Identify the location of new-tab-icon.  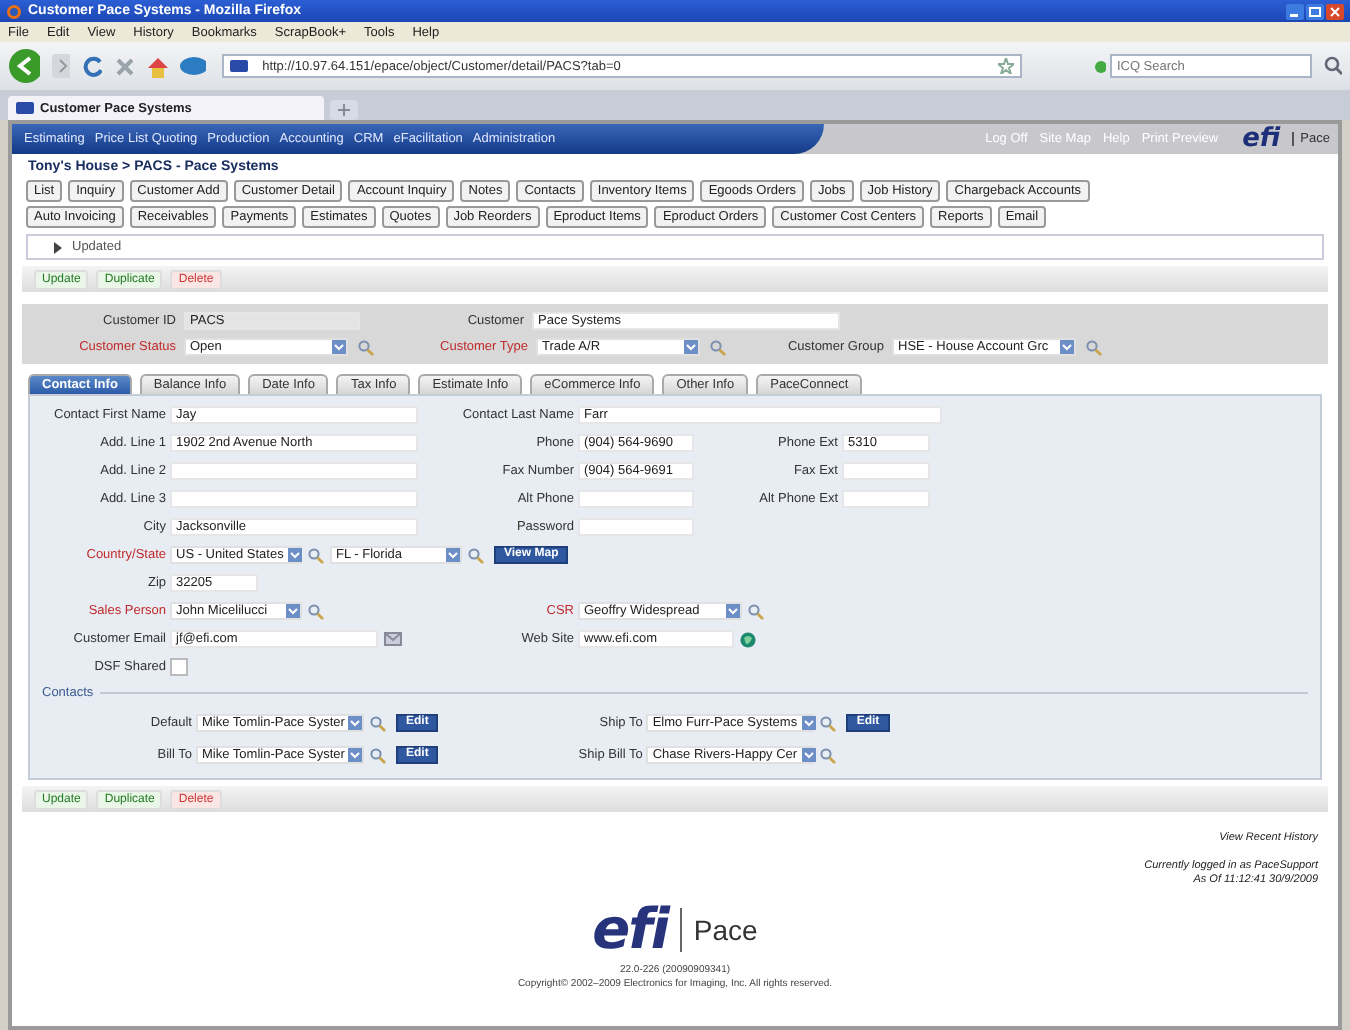
(344, 110).